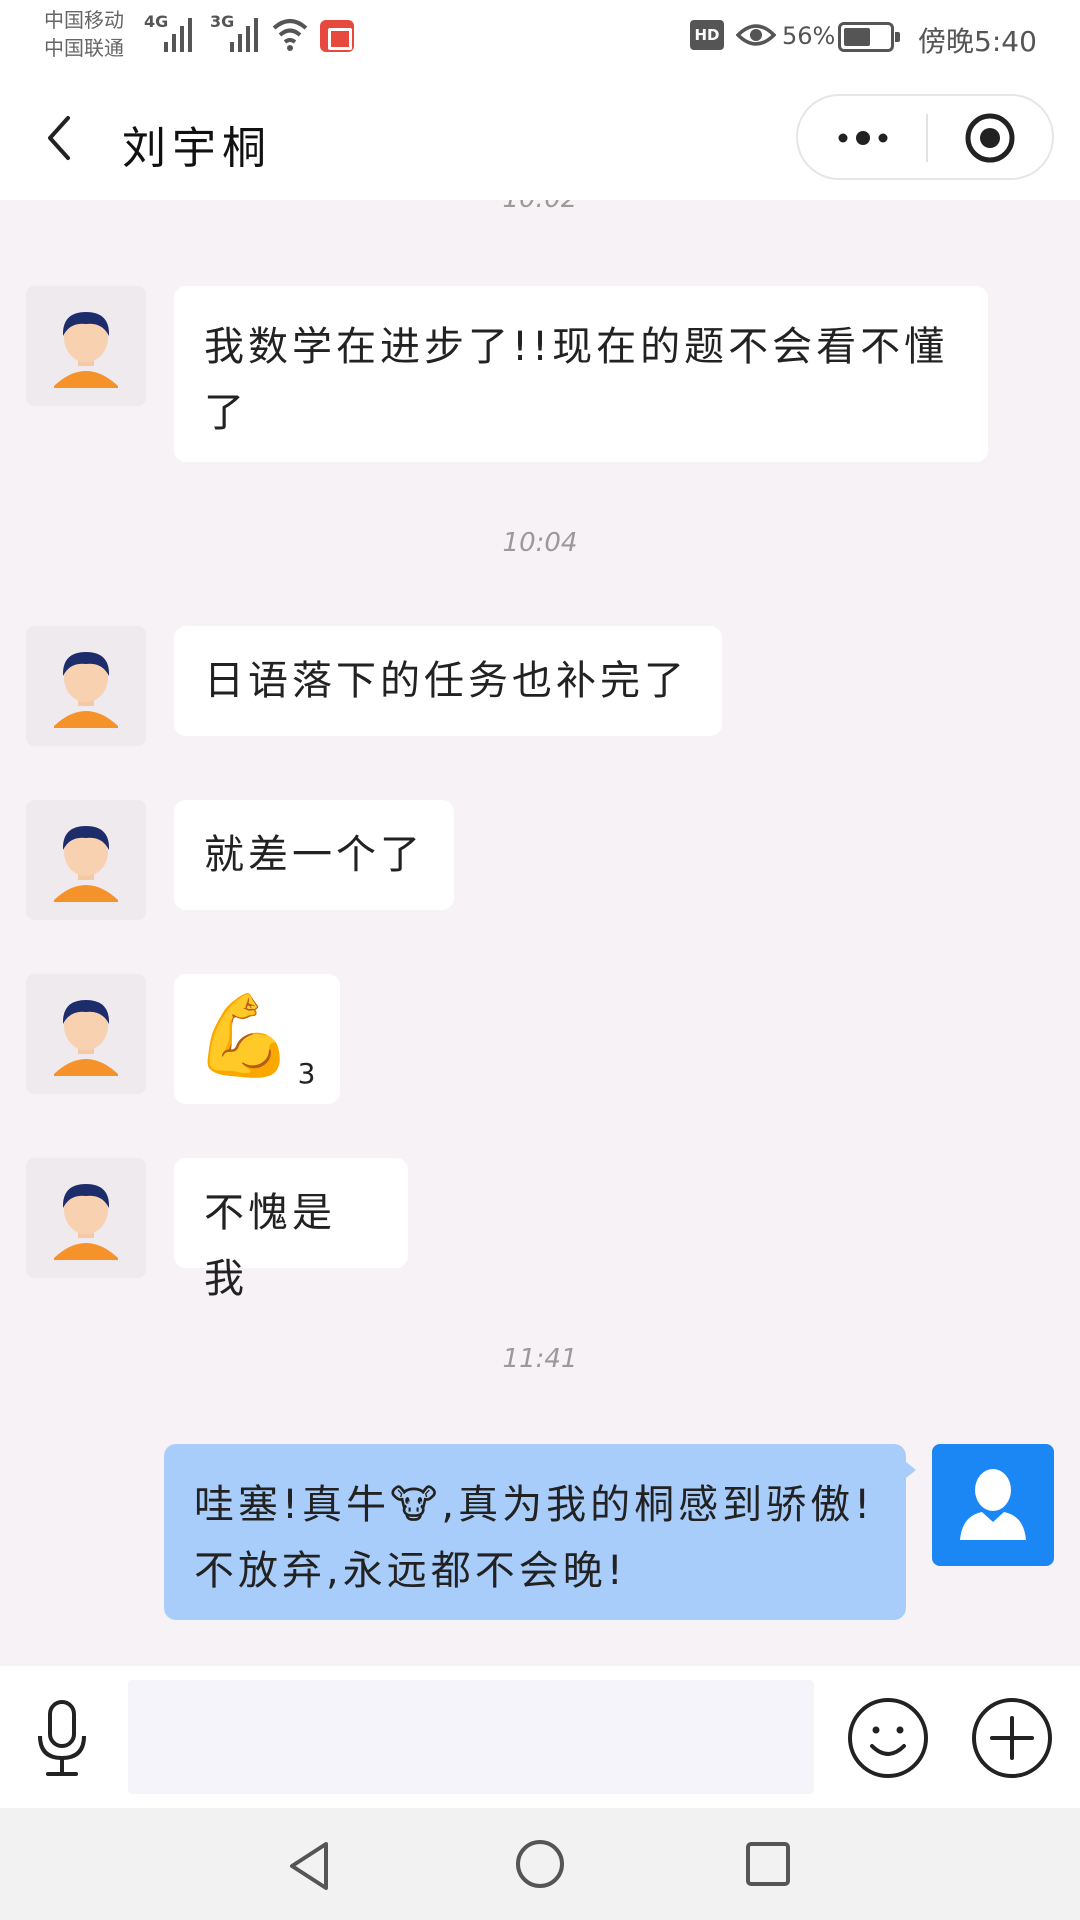  What do you see at coordinates (863, 138) in the screenshot?
I see `more-button` at bounding box center [863, 138].